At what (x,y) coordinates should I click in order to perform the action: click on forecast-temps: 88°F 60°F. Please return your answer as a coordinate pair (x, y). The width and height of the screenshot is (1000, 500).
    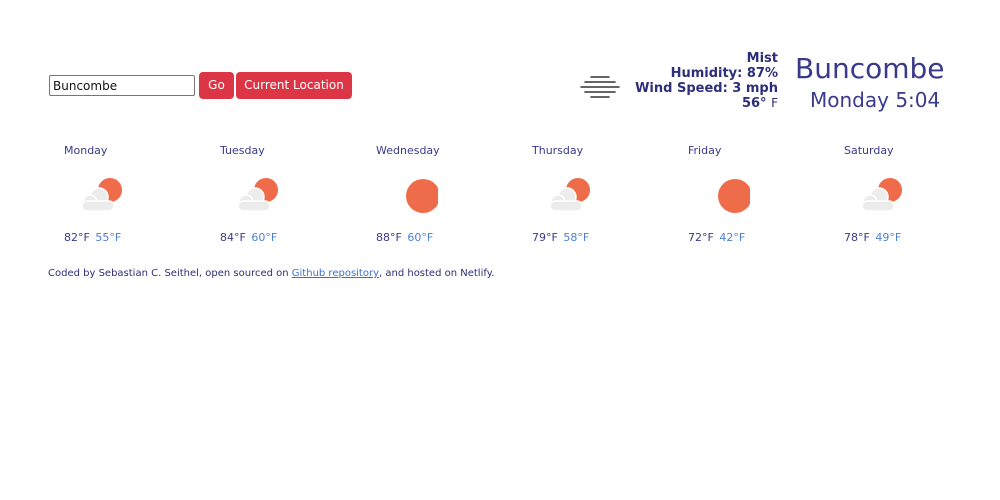
    Looking at the image, I should click on (404, 237).